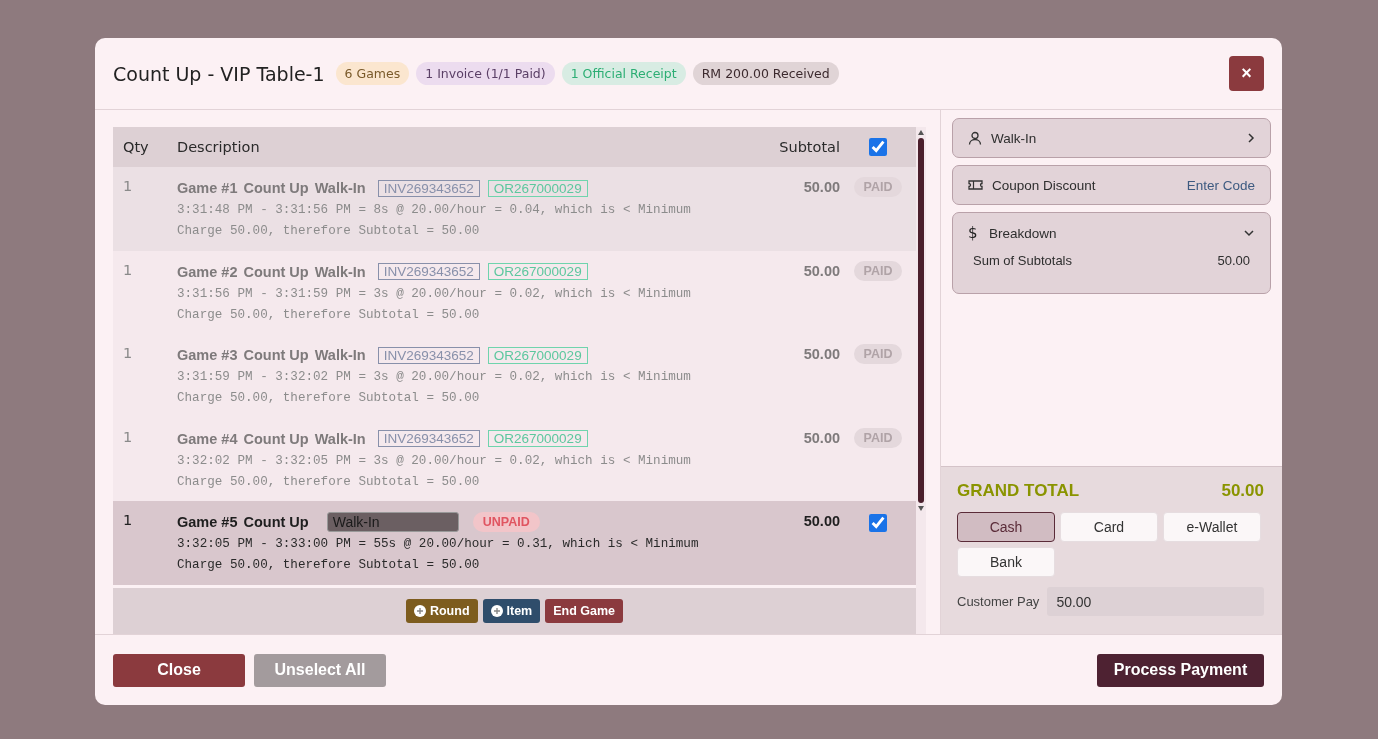 Image resolution: width=1378 pixels, height=739 pixels. Describe the element at coordinates (878, 523) in the screenshot. I see `row-checkbox` at that location.